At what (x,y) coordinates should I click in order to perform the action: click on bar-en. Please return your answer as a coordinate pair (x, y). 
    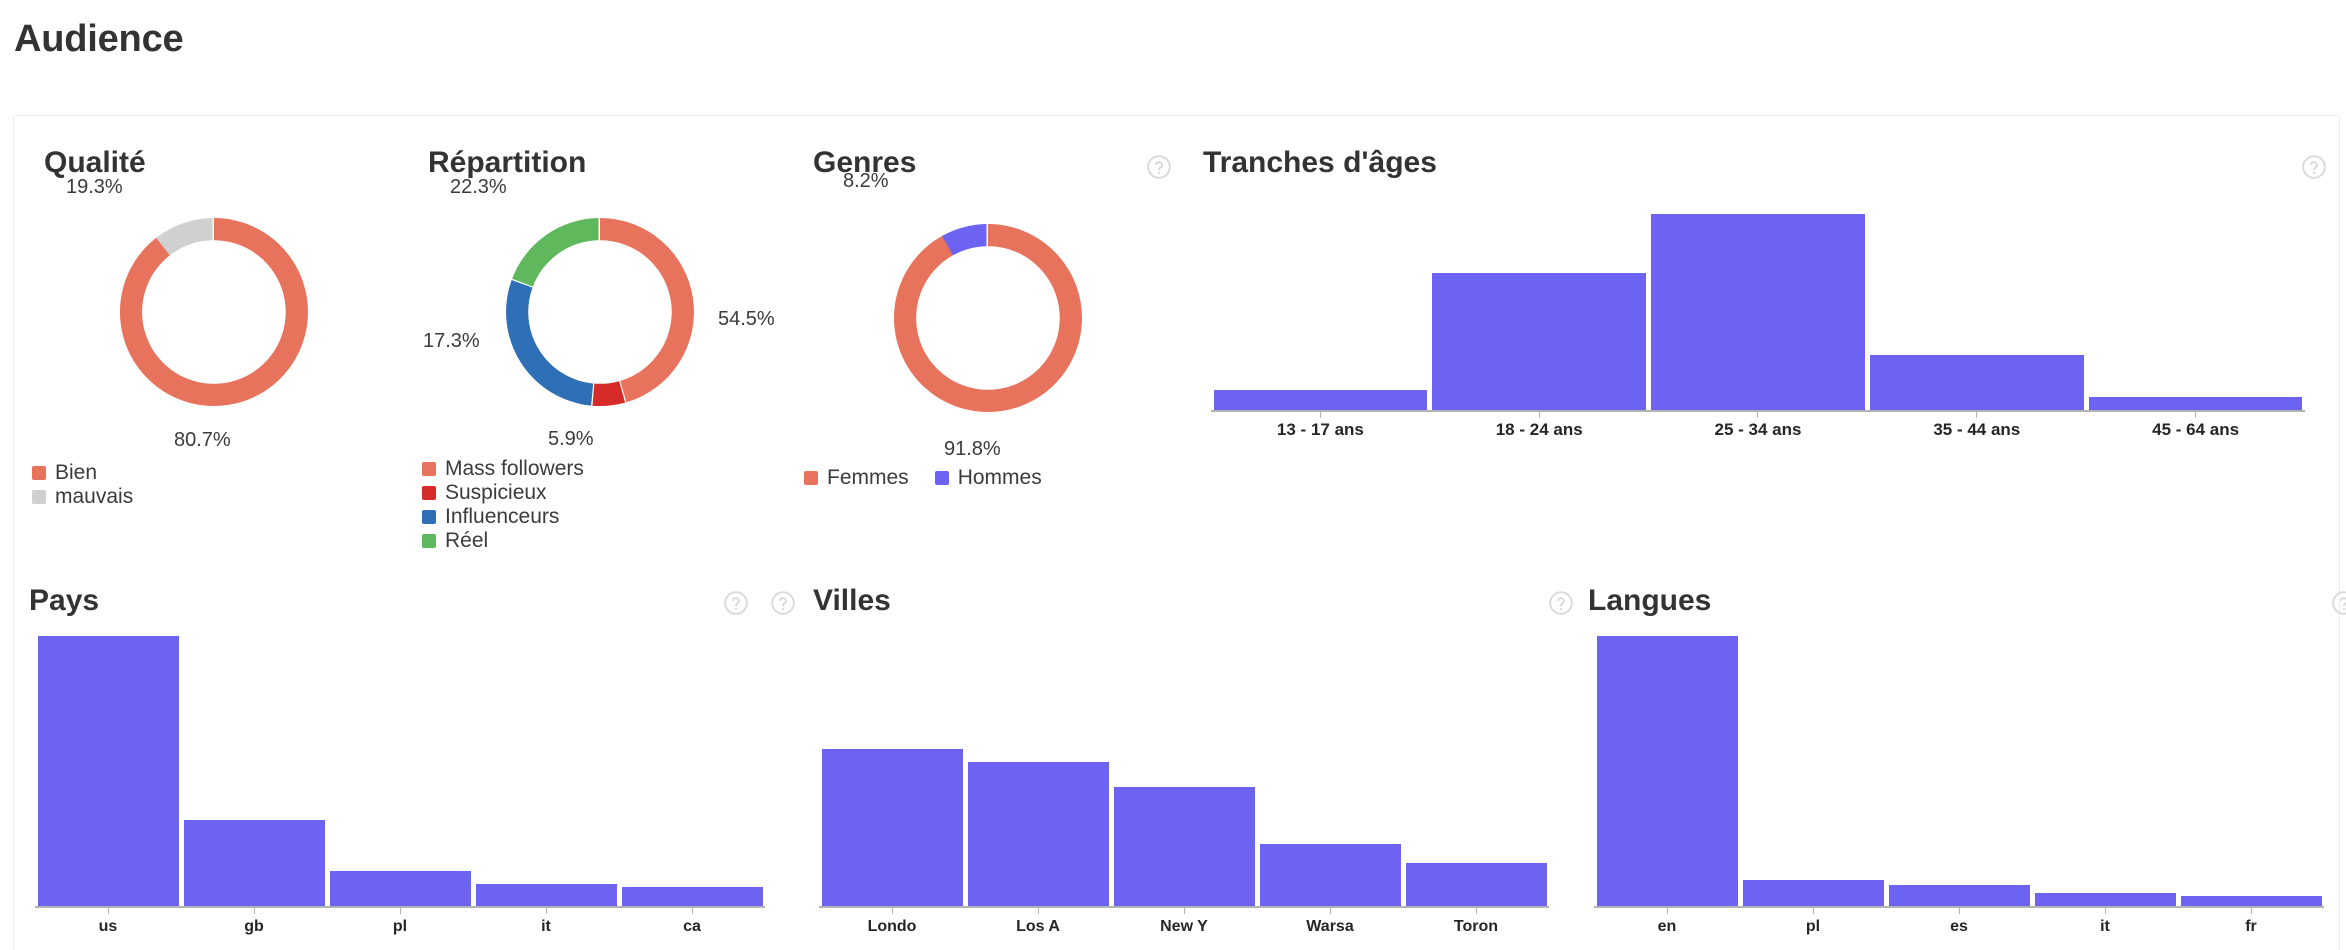
    Looking at the image, I should click on (1667, 771).